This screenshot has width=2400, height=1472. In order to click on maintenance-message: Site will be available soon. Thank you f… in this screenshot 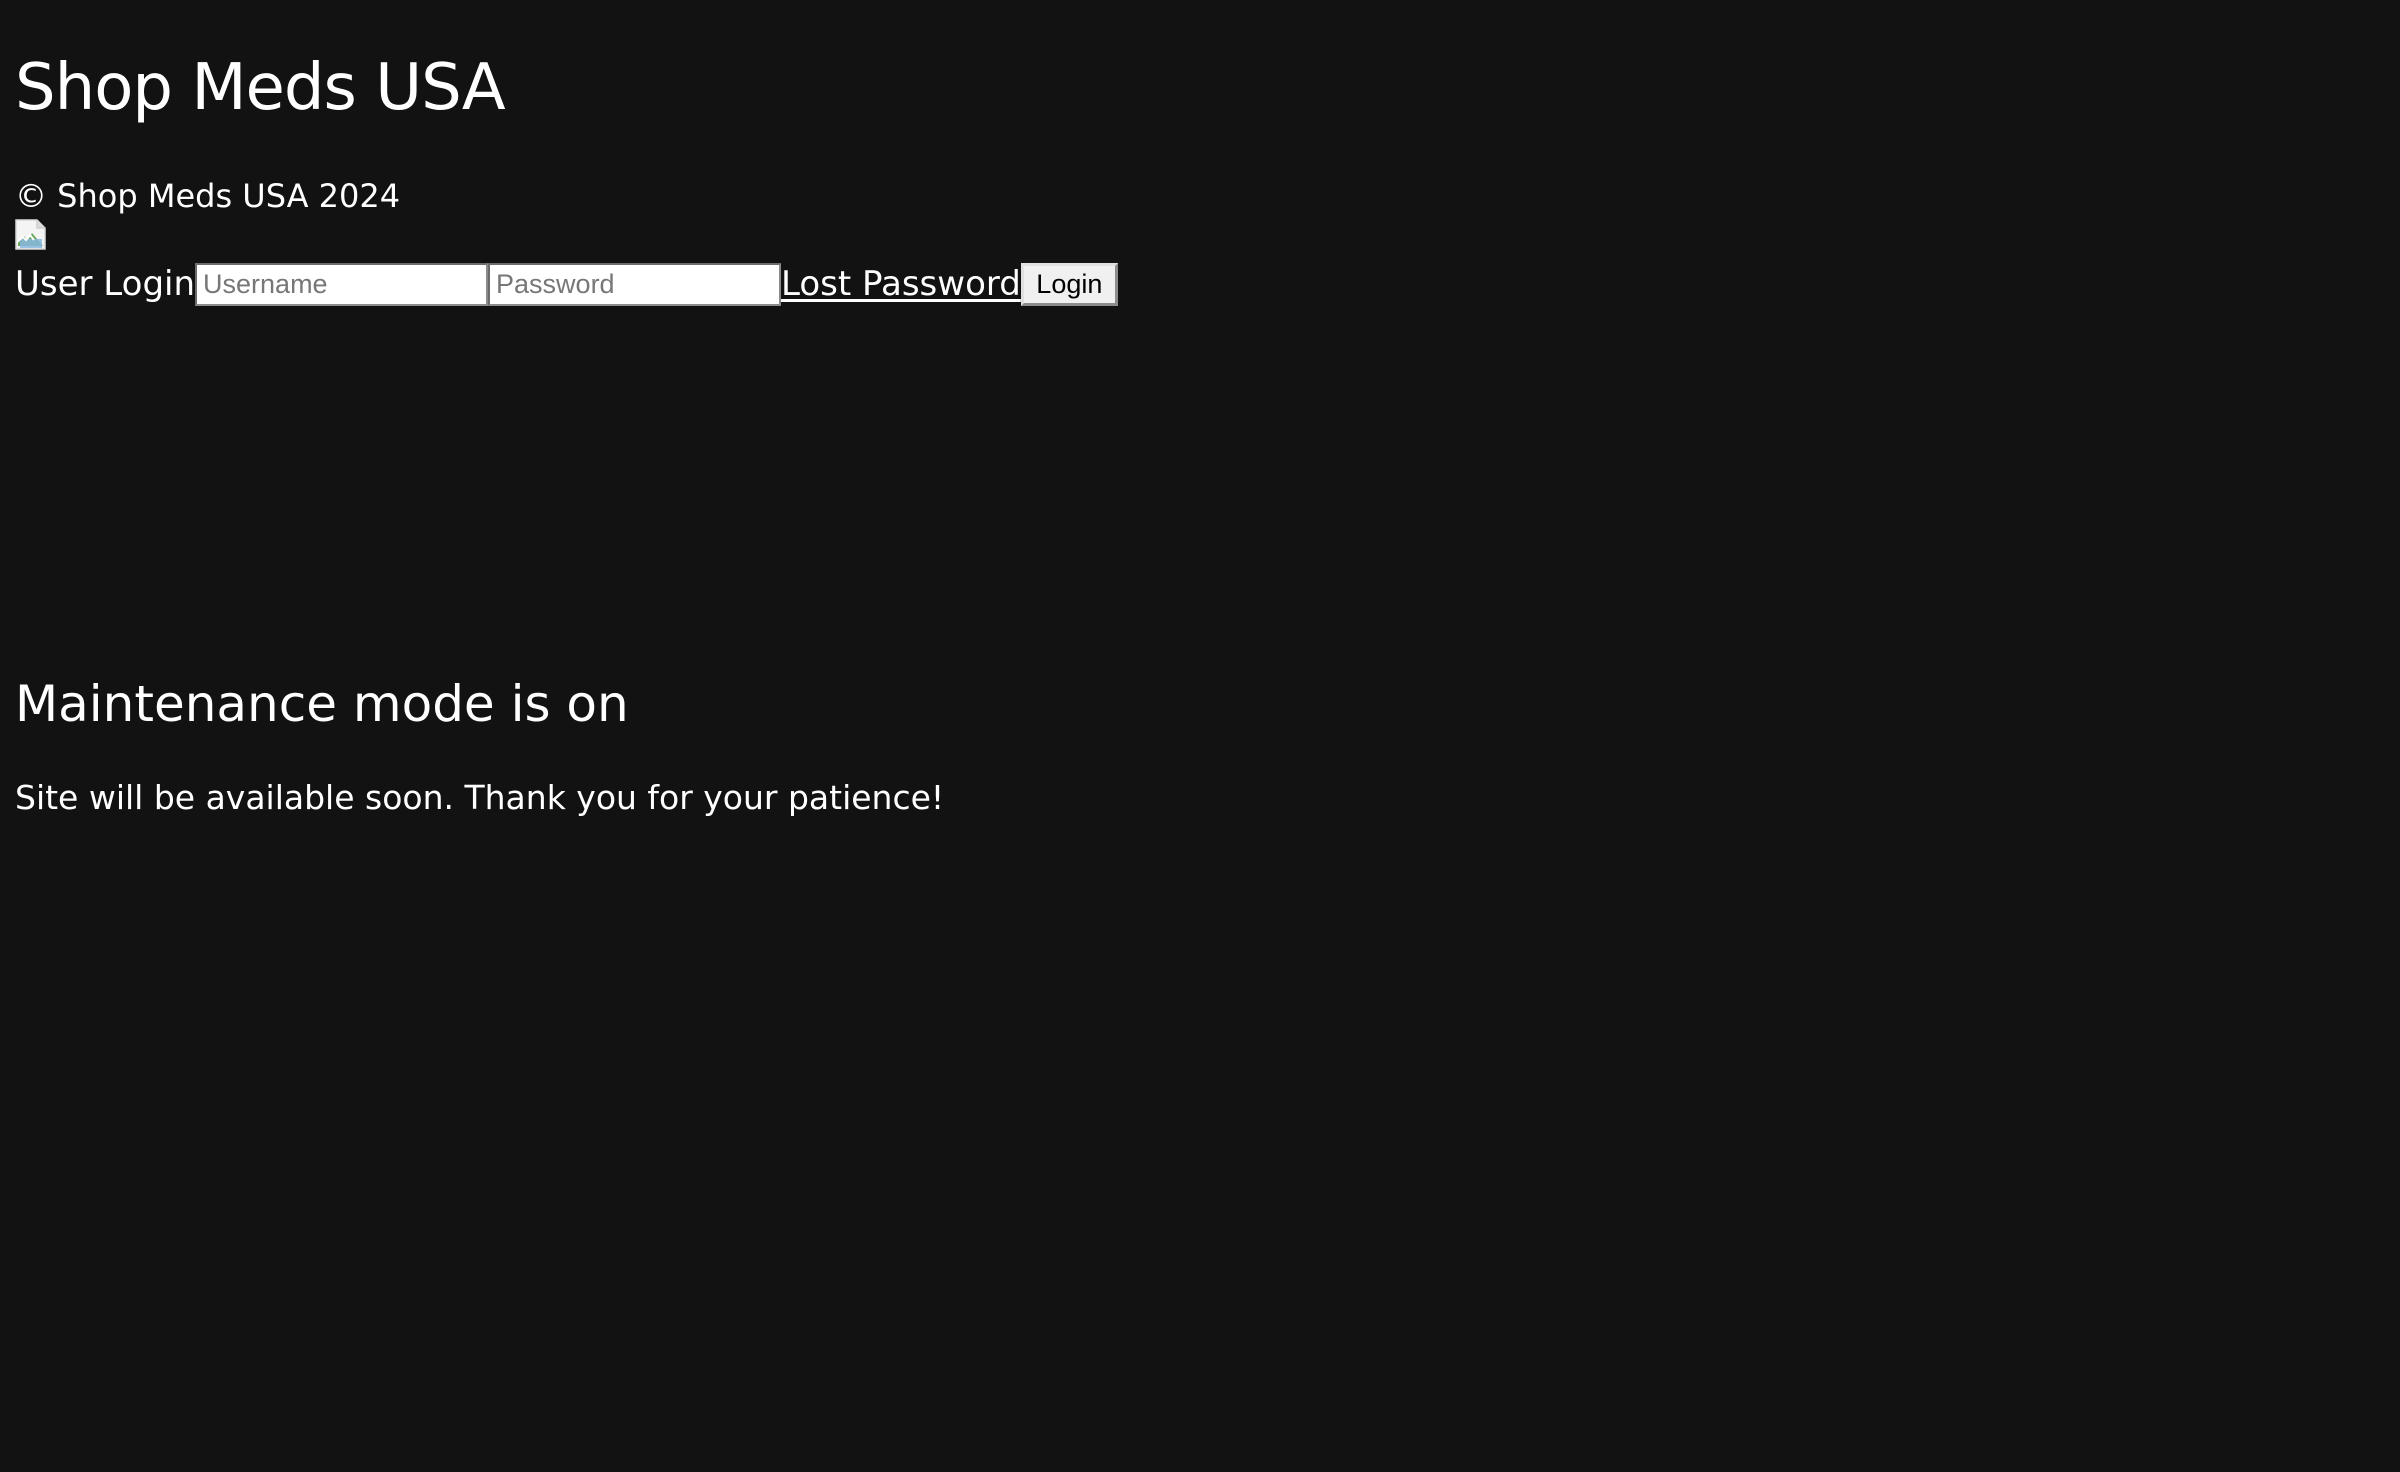, I will do `click(480, 797)`.